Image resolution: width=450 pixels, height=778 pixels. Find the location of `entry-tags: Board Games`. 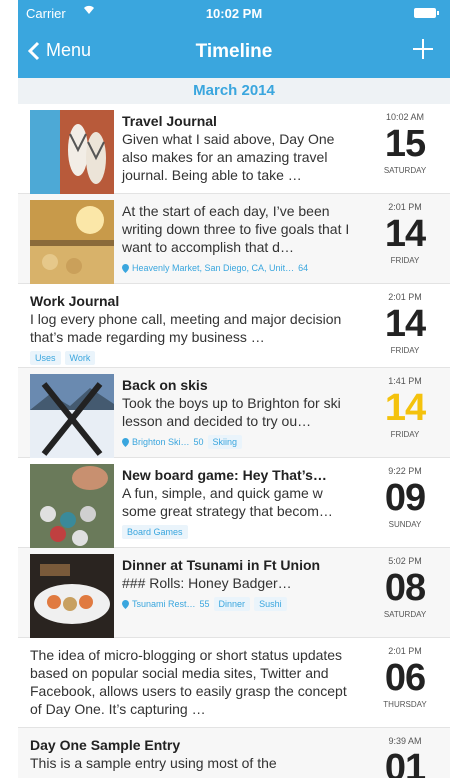

entry-tags: Board Games is located at coordinates (238, 532).